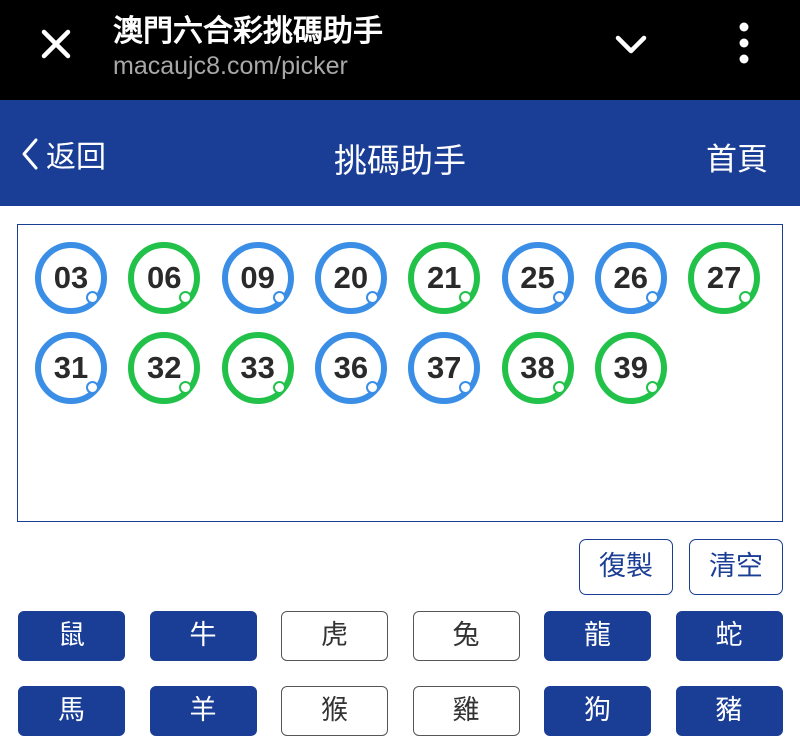  Describe the element at coordinates (729, 711) in the screenshot. I see `zodiac-button: 豬` at that location.